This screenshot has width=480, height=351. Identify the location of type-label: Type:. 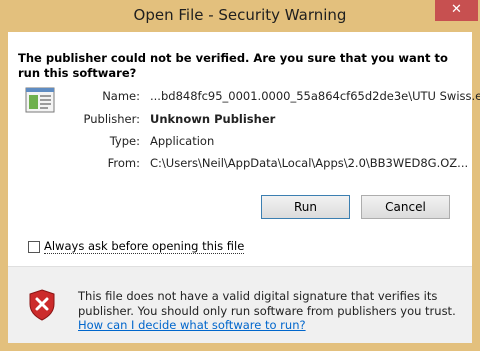
(124, 141).